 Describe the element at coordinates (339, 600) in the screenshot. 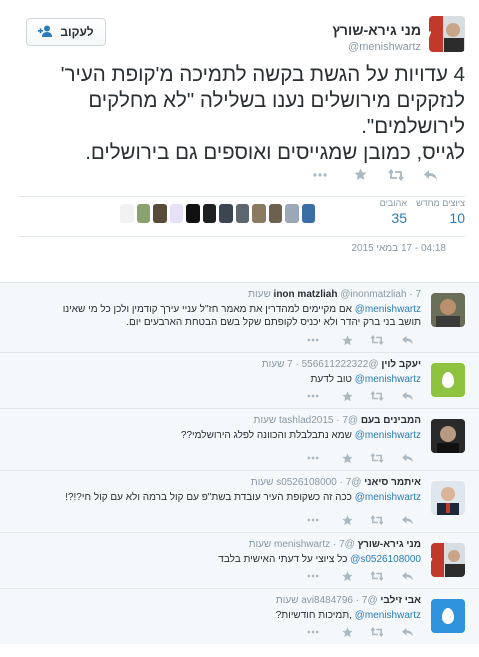

I see `reply-author-username: @avi8484796` at that location.